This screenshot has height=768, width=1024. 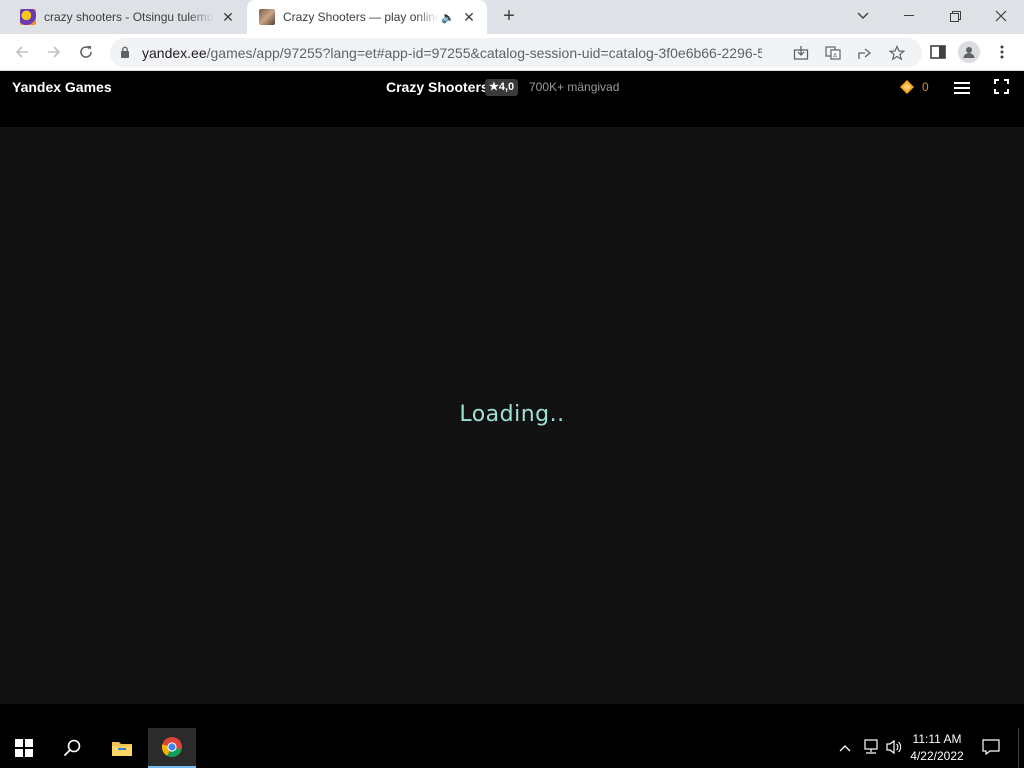 I want to click on coin-balance: 0, so click(x=925, y=87).